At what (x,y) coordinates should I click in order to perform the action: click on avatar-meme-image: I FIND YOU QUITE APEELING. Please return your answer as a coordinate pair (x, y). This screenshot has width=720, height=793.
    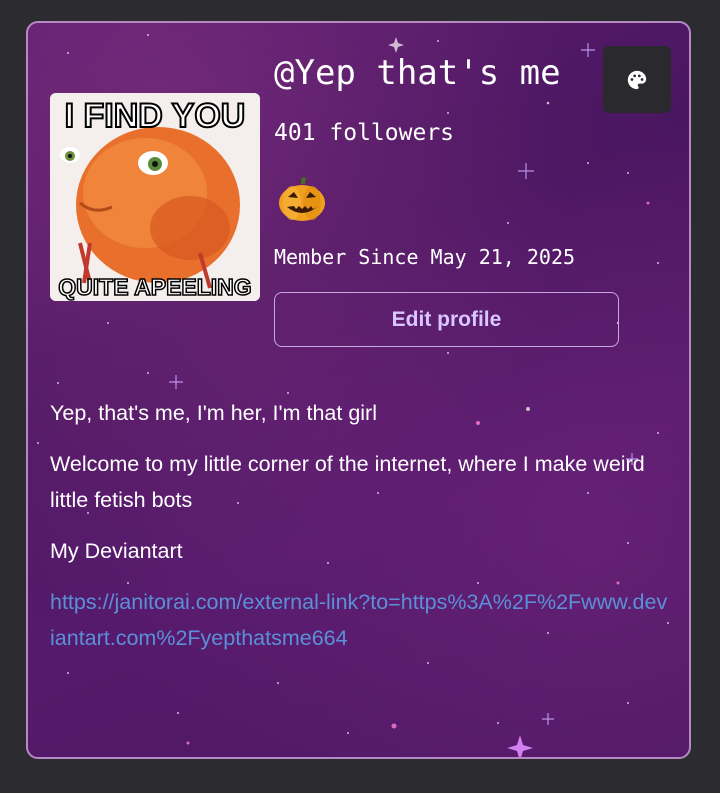
    Looking at the image, I should click on (155, 197).